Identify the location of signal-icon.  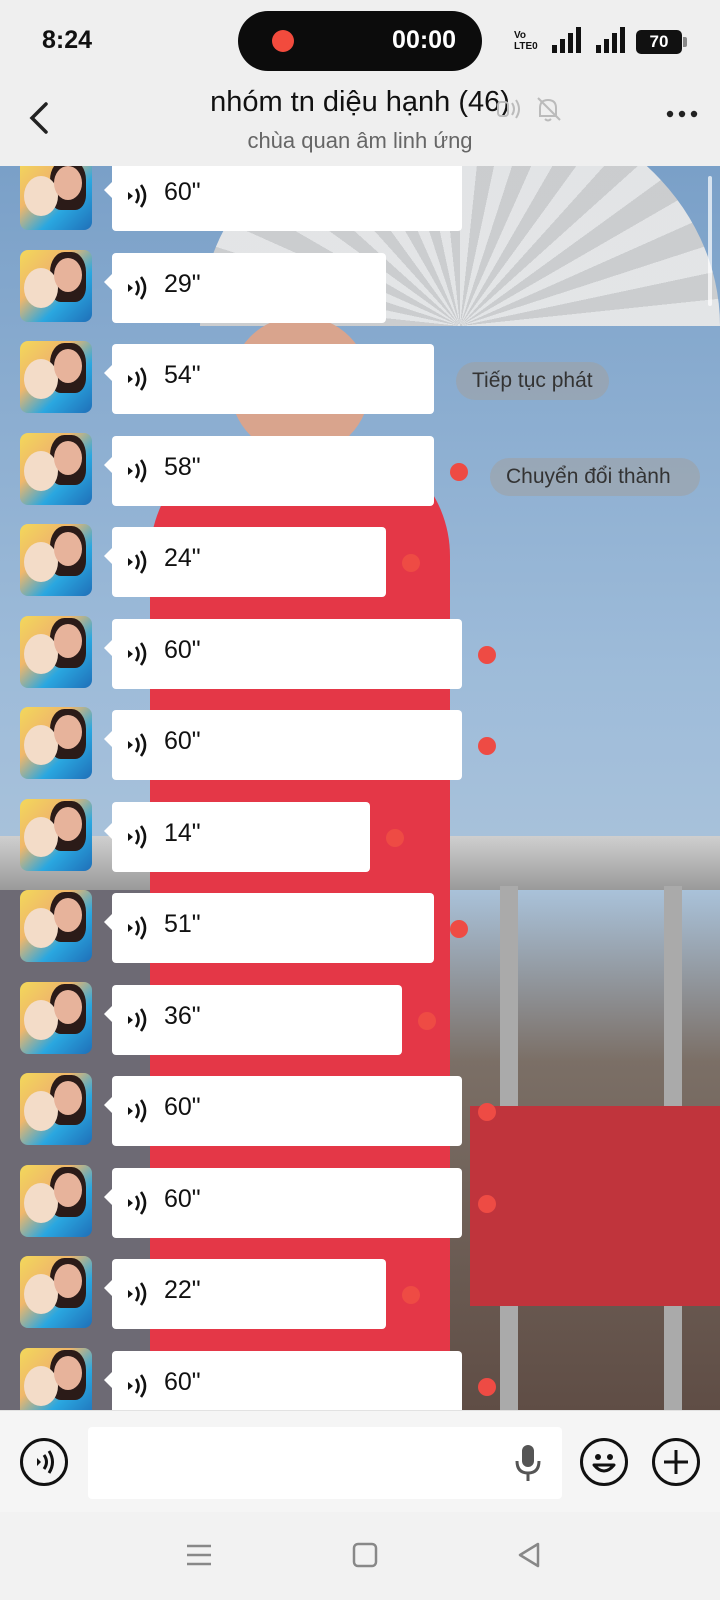
(567, 40).